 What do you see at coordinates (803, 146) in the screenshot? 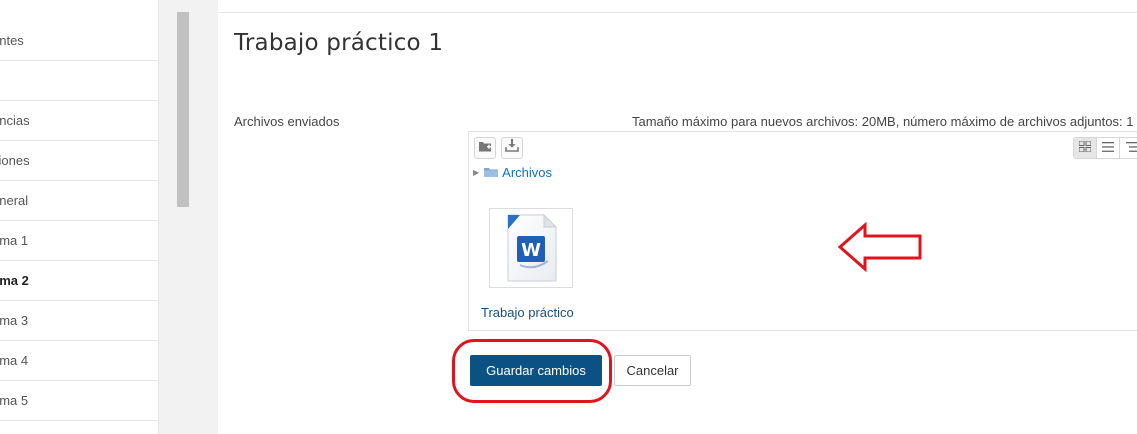
I see `file-manager-toolbar` at bounding box center [803, 146].